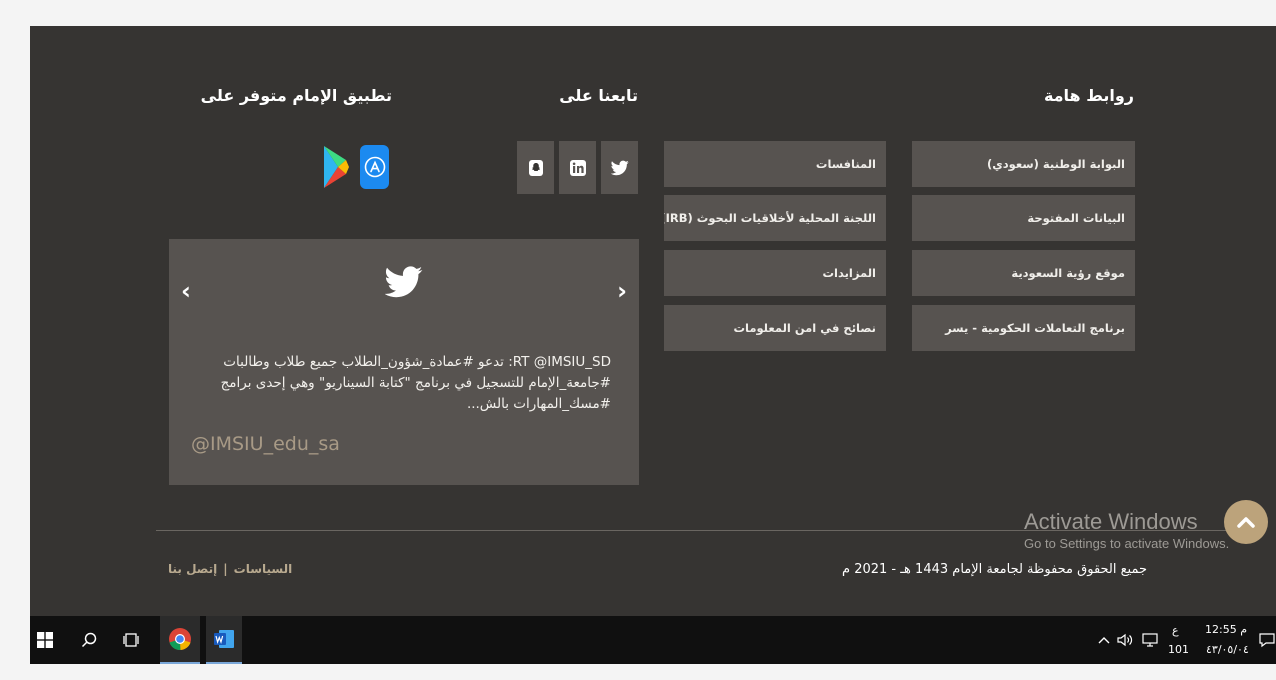 The height and width of the screenshot is (680, 1276). I want to click on word-icon, so click(224, 639).